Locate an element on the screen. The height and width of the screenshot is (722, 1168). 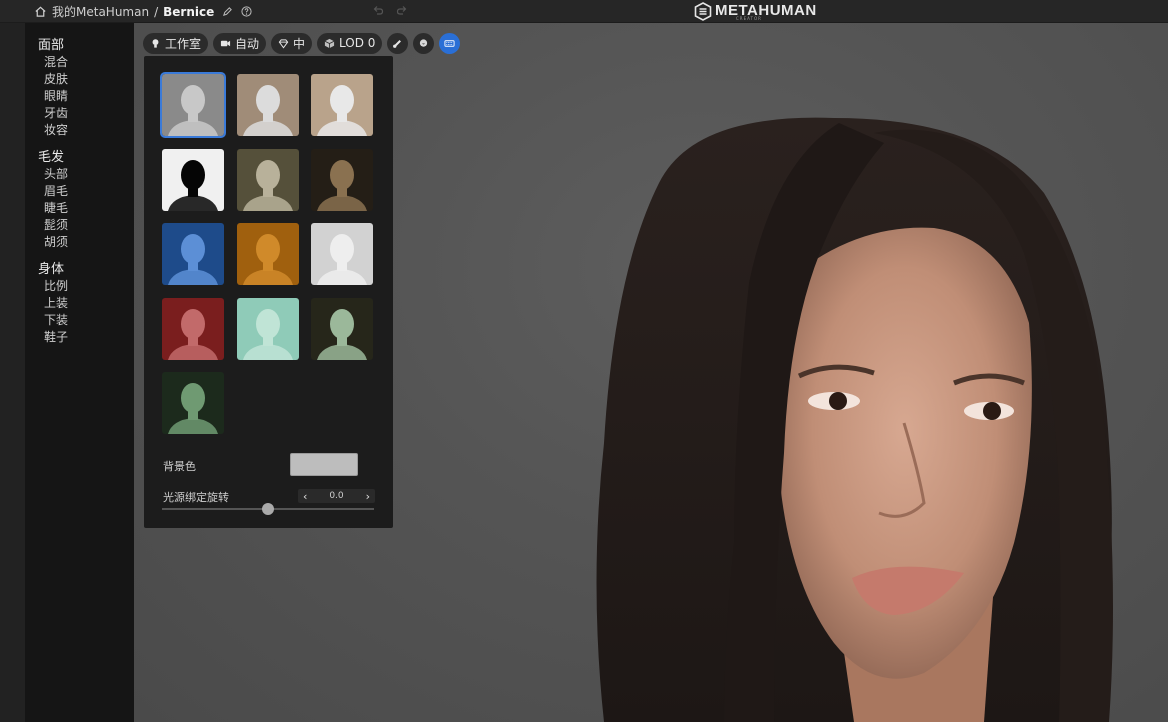
lighting-preset-outdoor is located at coordinates (342, 105).